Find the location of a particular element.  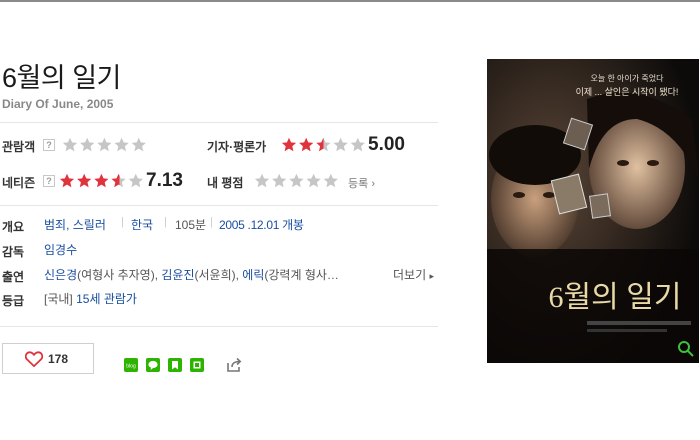

netizen-rating-label: 네티즌 is located at coordinates (19, 183).